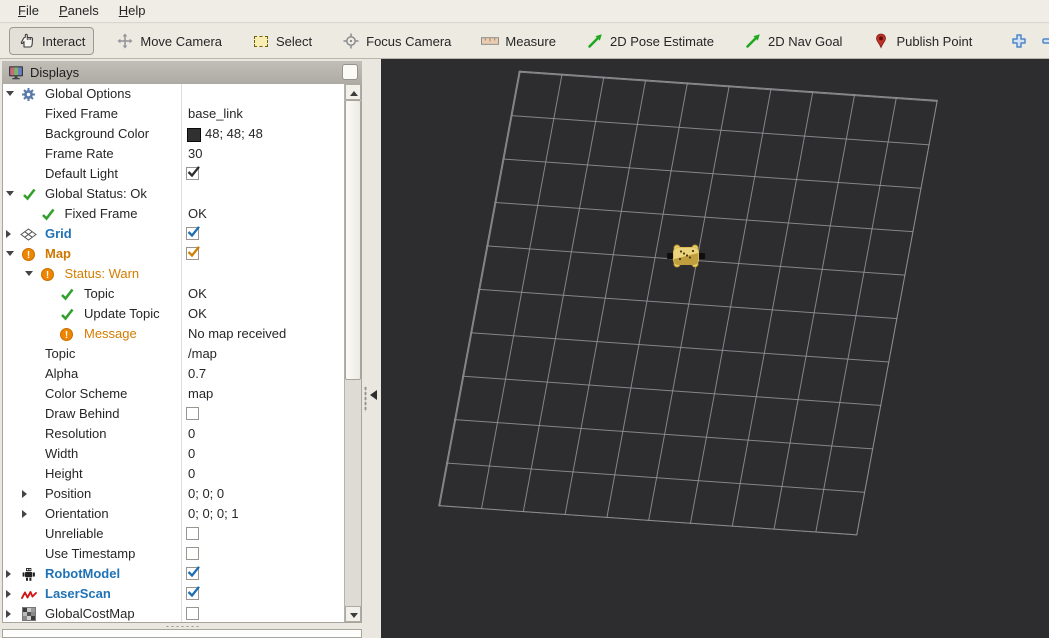  I want to click on property-value: No map received, so click(237, 334).